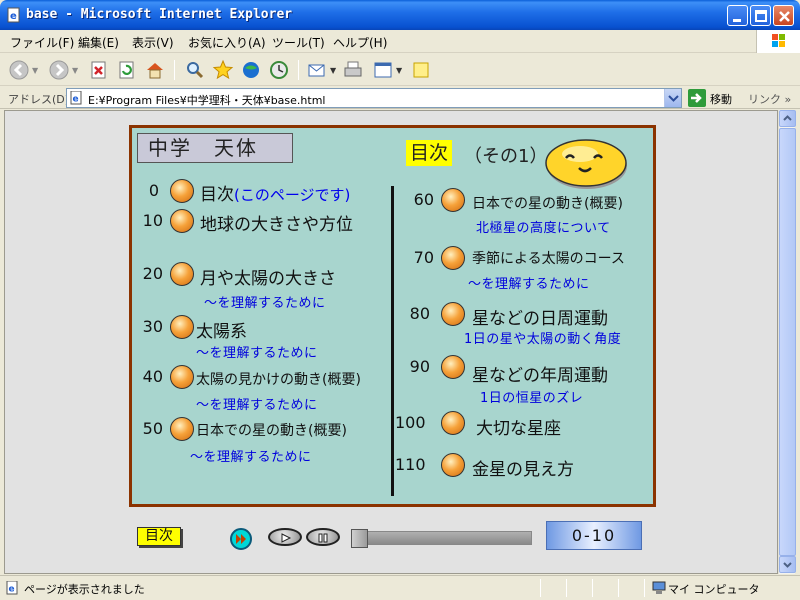 The height and width of the screenshot is (600, 800). What do you see at coordinates (153, 190) in the screenshot?
I see `item-number: 0` at bounding box center [153, 190].